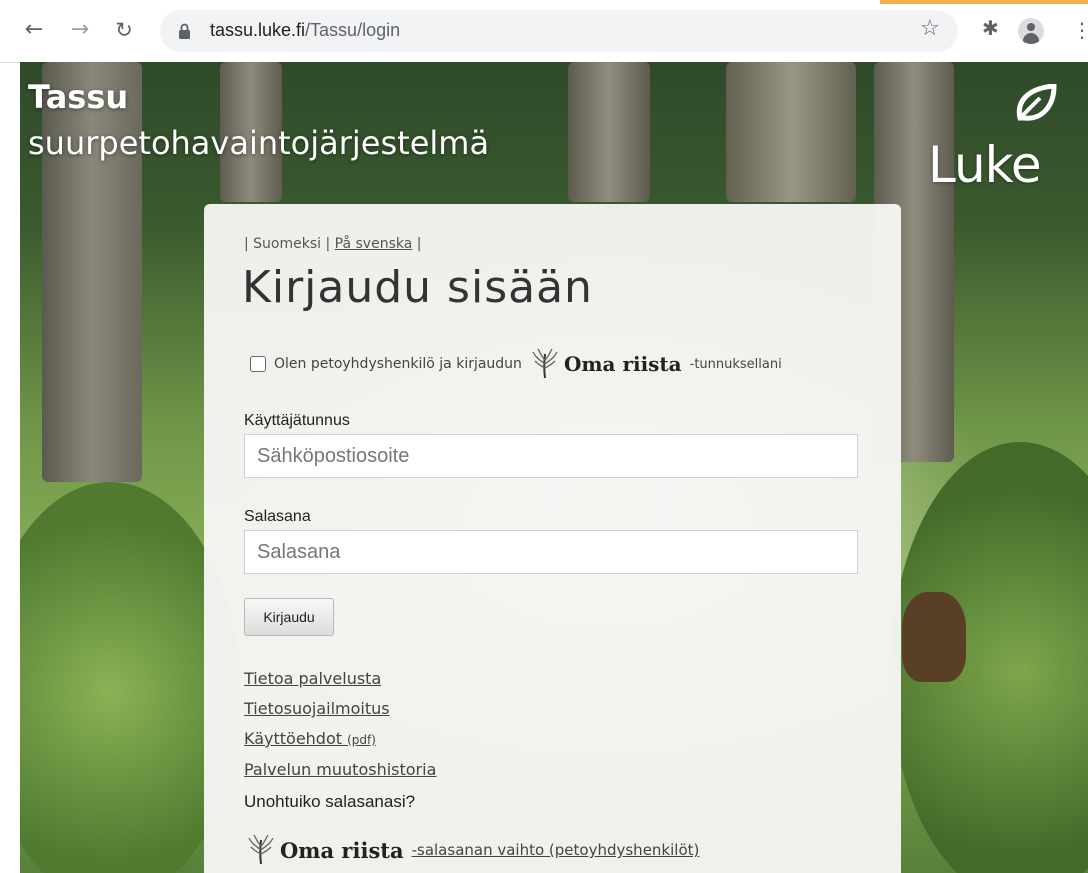  I want to click on forward-icon: →, so click(80, 30).